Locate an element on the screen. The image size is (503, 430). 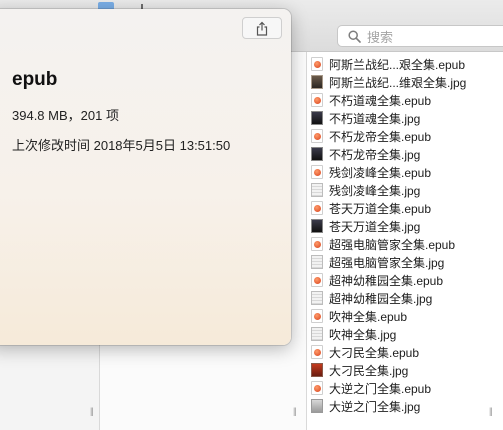
file-name: 苍天万道全集.epub is located at coordinates (380, 208).